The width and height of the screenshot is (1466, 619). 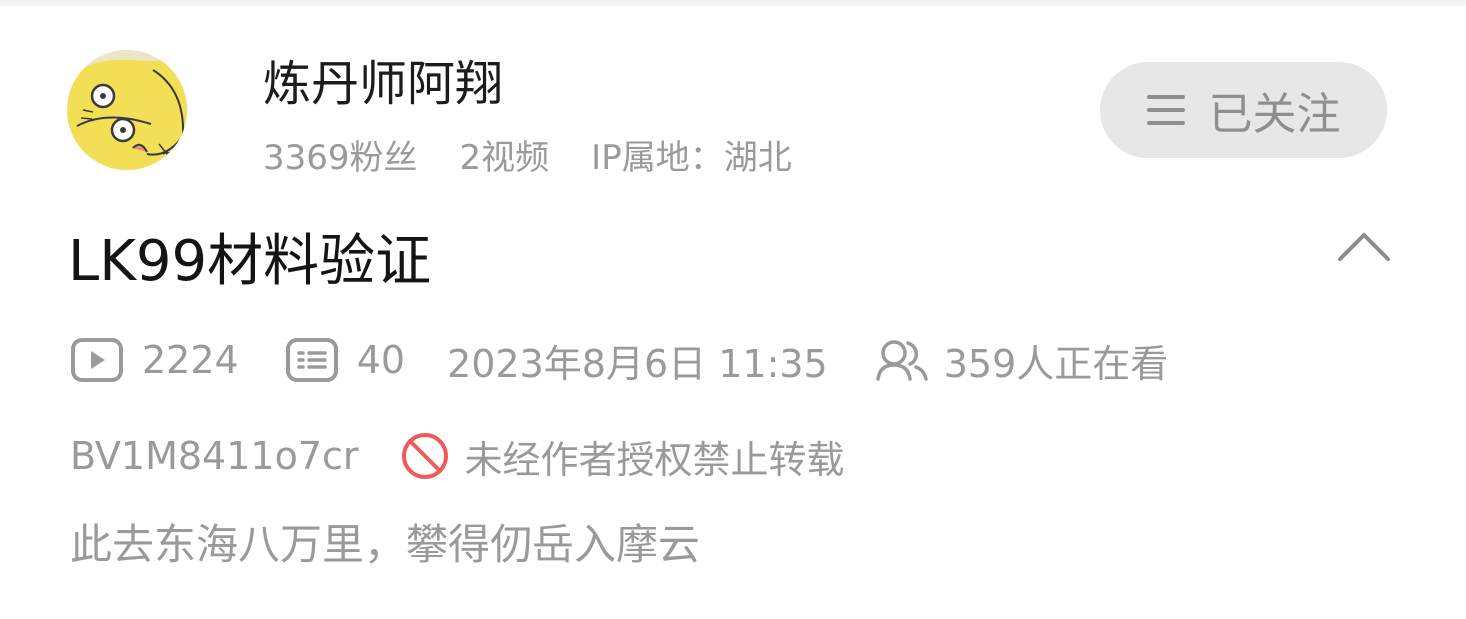 What do you see at coordinates (504, 157) in the screenshot?
I see `video-count: 2视频` at bounding box center [504, 157].